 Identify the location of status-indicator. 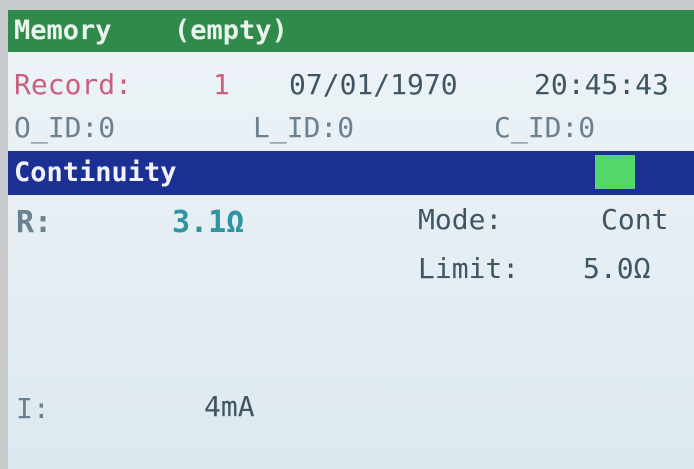
(615, 172).